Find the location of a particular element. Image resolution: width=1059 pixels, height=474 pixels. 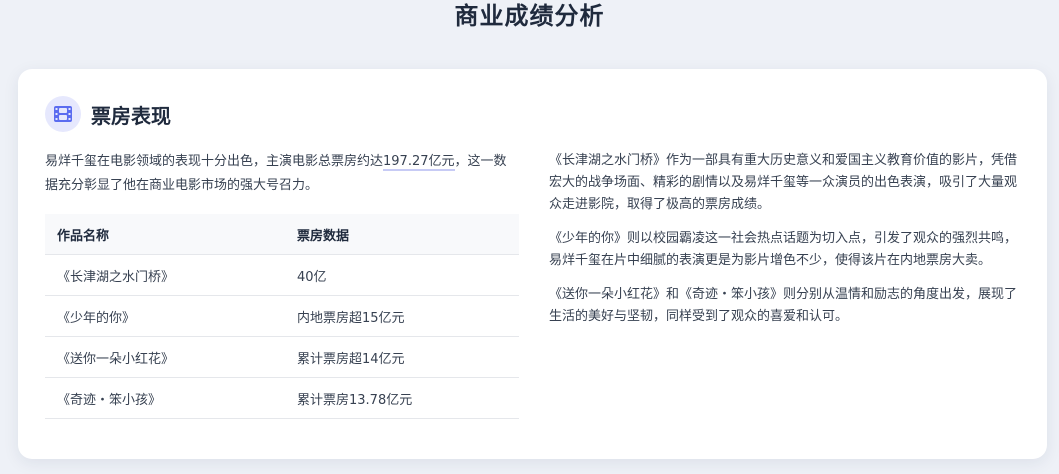

cell-box-office: 内地票房超15亿元 is located at coordinates (402, 316).